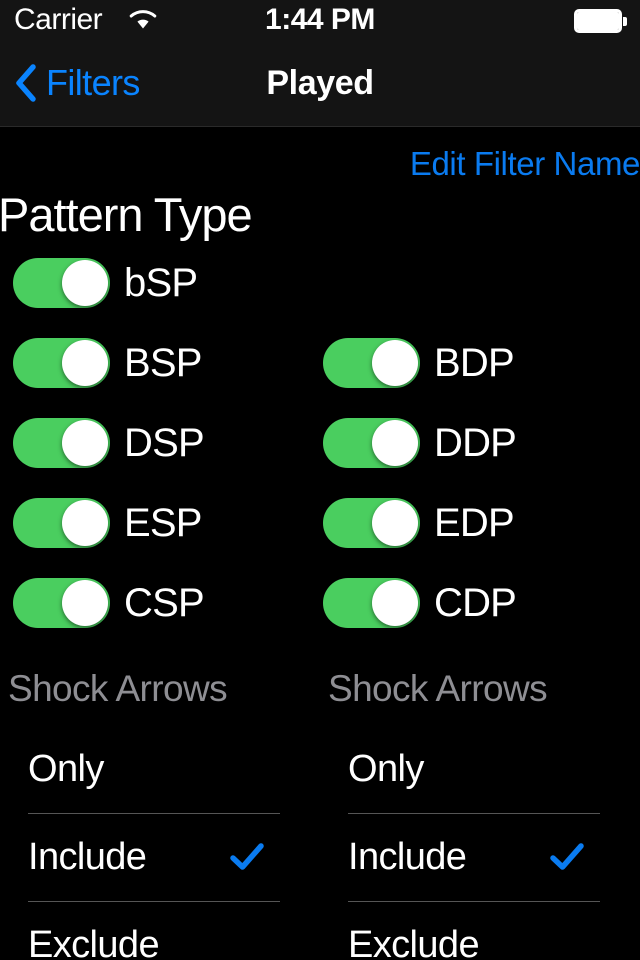 This screenshot has height=960, width=640. I want to click on toggle-switch-bdp, so click(371, 363).